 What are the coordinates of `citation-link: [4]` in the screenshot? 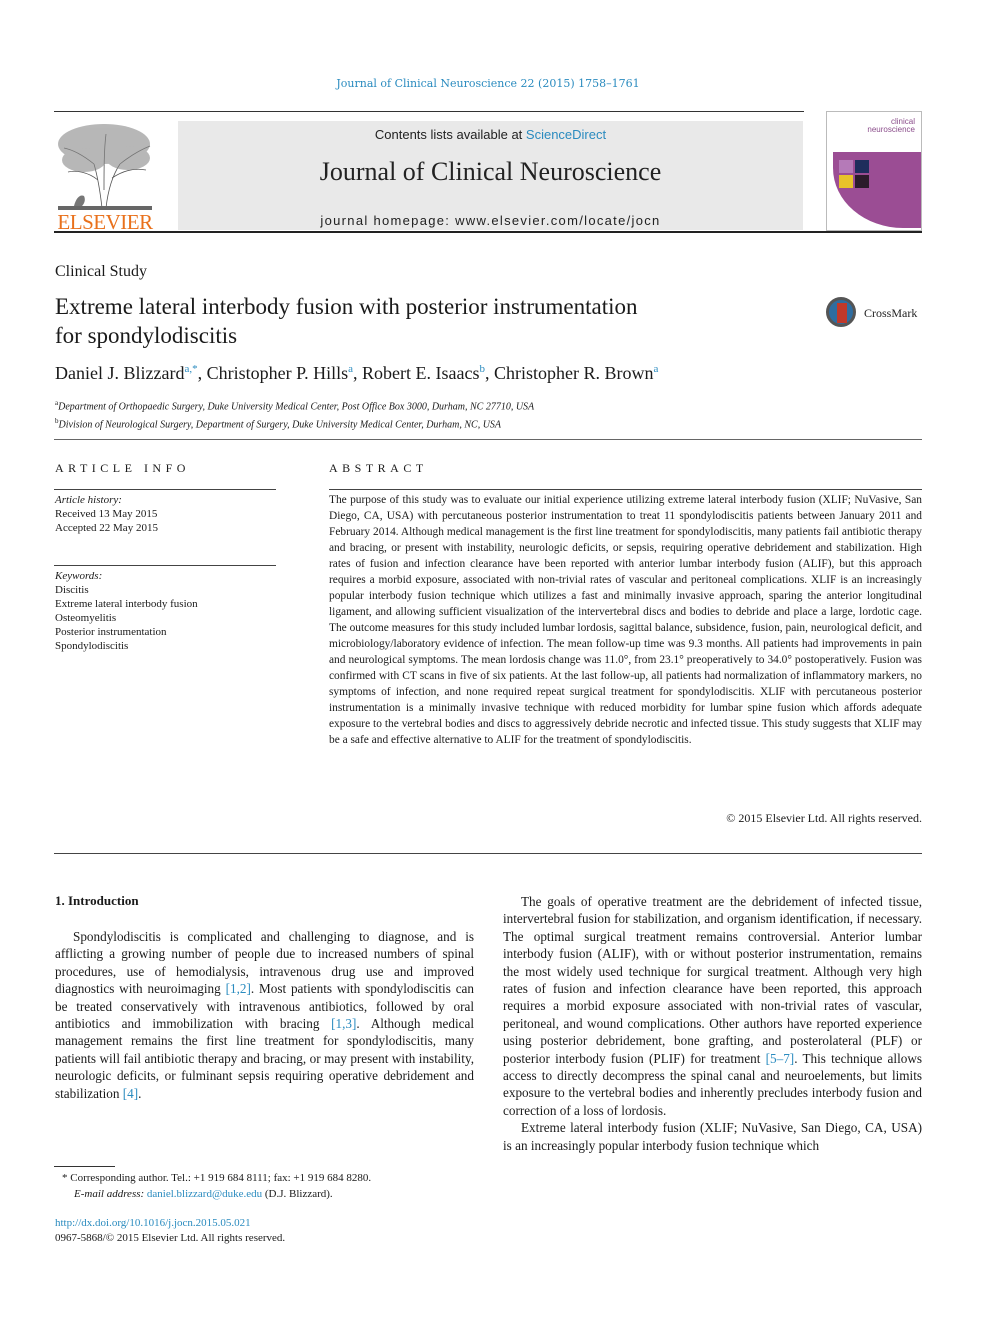 It's located at (130, 1093).